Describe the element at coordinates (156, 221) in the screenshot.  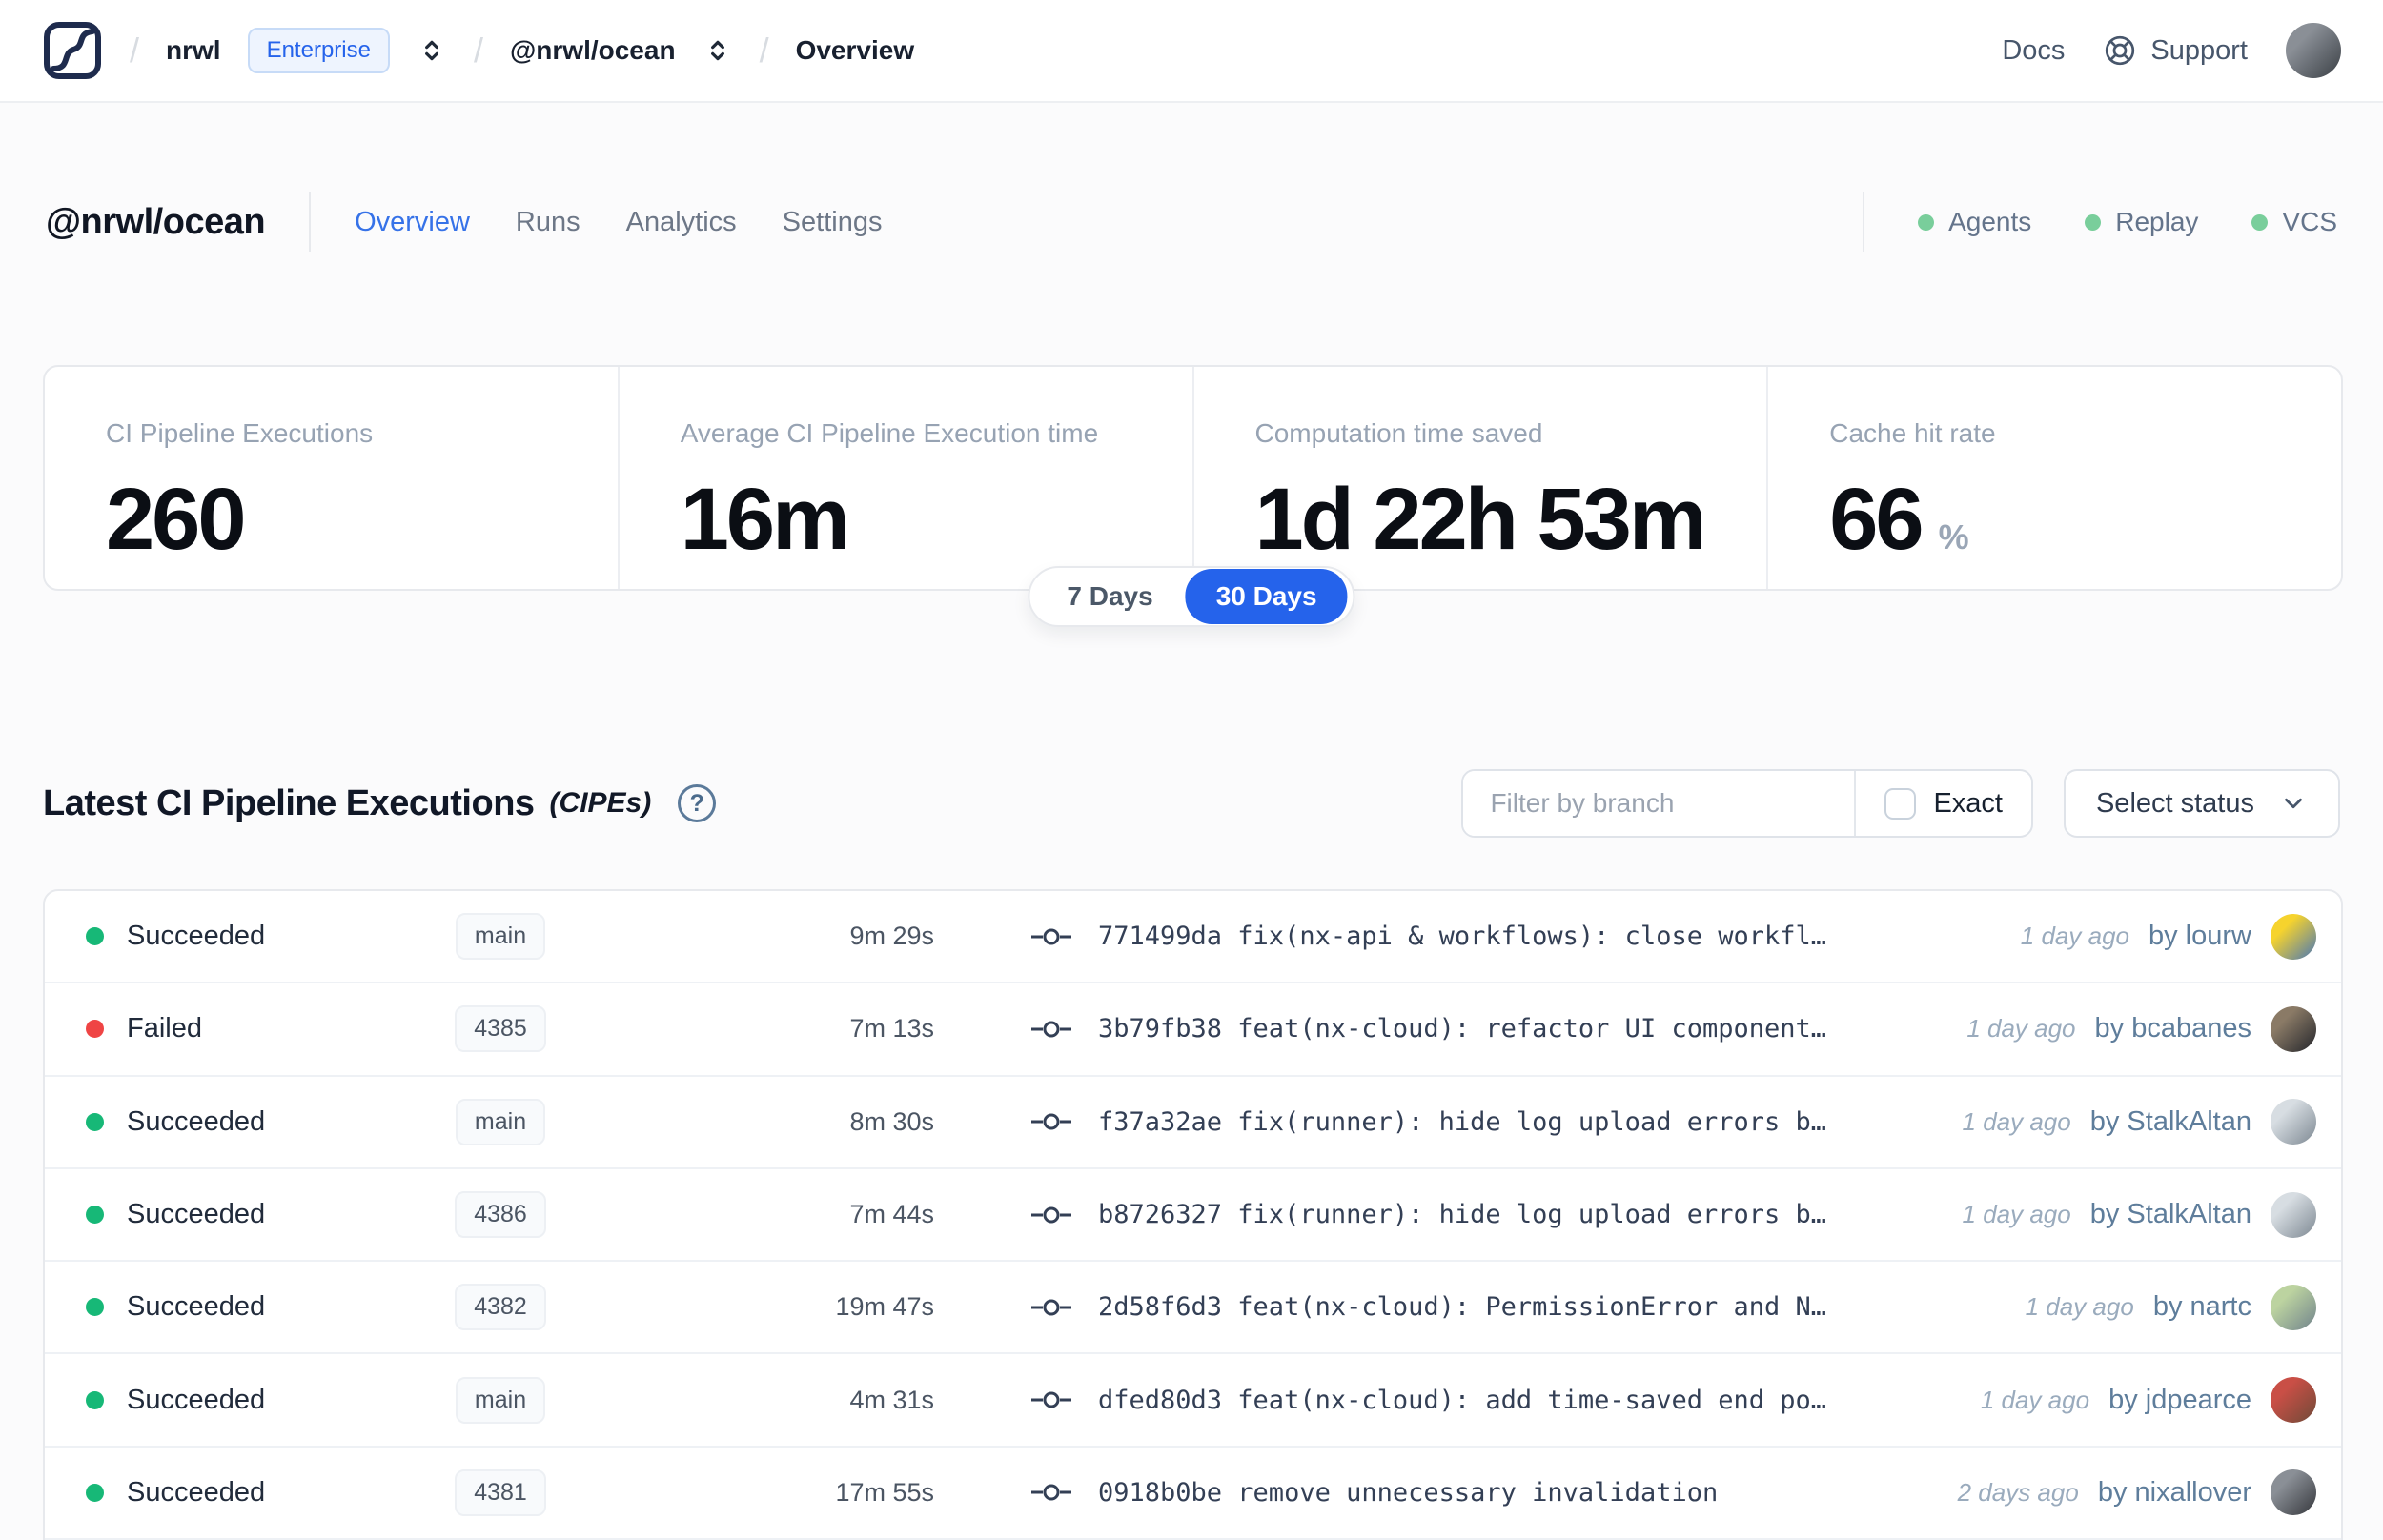
I see `workspace-title: @nrwl/ocean` at that location.